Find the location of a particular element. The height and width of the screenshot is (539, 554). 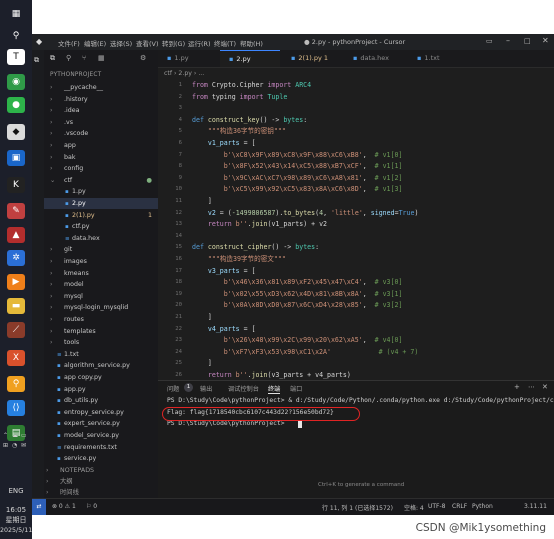

menu-item: 编辑(E) is located at coordinates (95, 43).